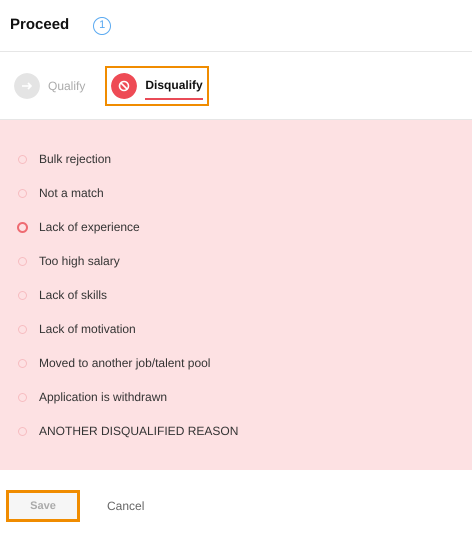  What do you see at coordinates (103, 397) in the screenshot?
I see `reason-label: Application is withdrawn` at bounding box center [103, 397].